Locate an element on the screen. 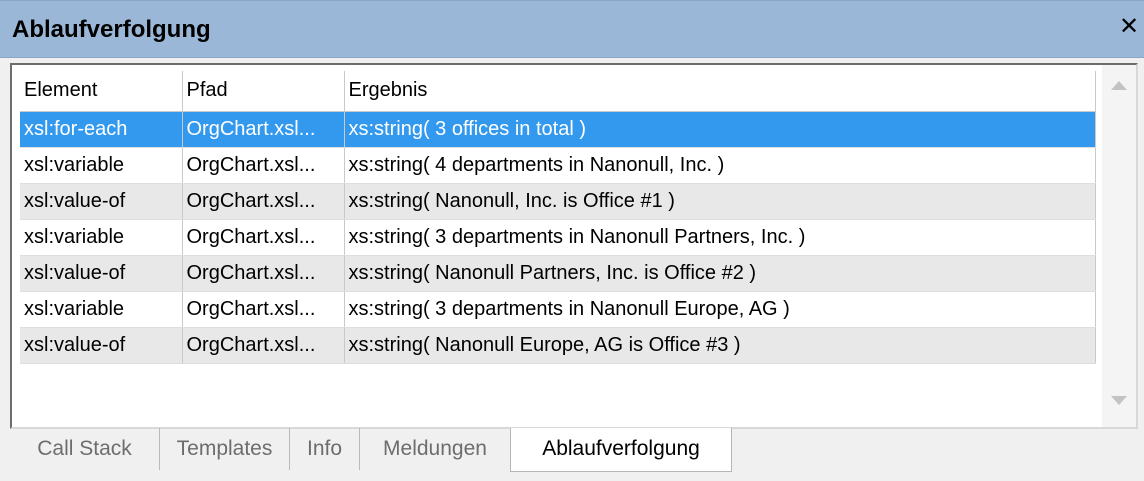  tab-call-stack: Call Stack is located at coordinates (85, 449).